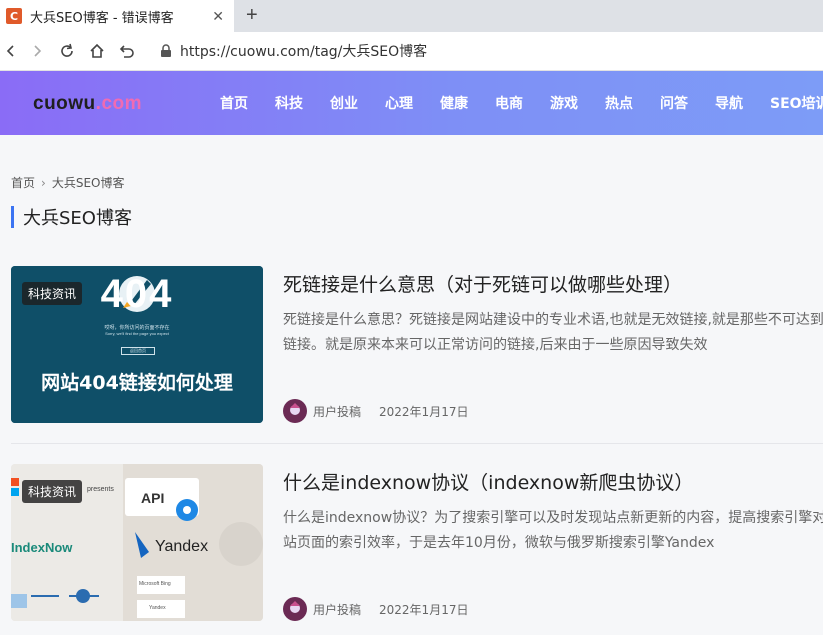  I want to click on nav-item-hot: 热点, so click(619, 103).